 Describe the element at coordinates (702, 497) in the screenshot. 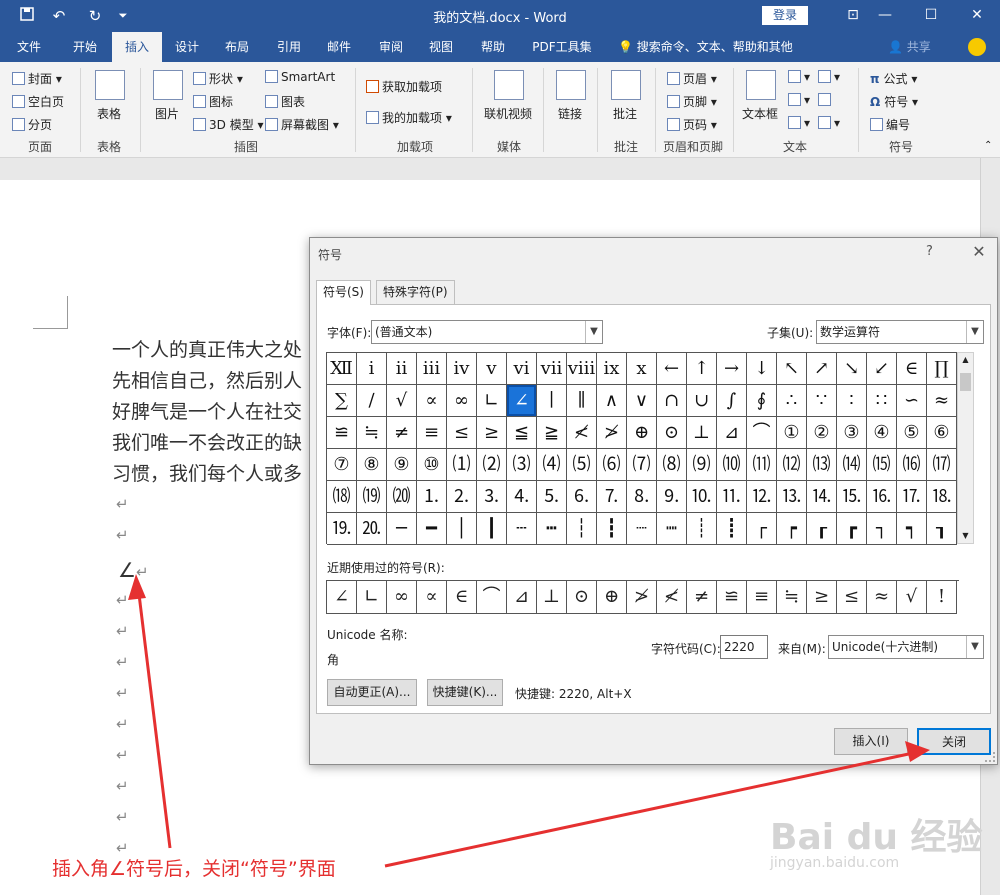

I see `symbol-cell: ⒑` at that location.